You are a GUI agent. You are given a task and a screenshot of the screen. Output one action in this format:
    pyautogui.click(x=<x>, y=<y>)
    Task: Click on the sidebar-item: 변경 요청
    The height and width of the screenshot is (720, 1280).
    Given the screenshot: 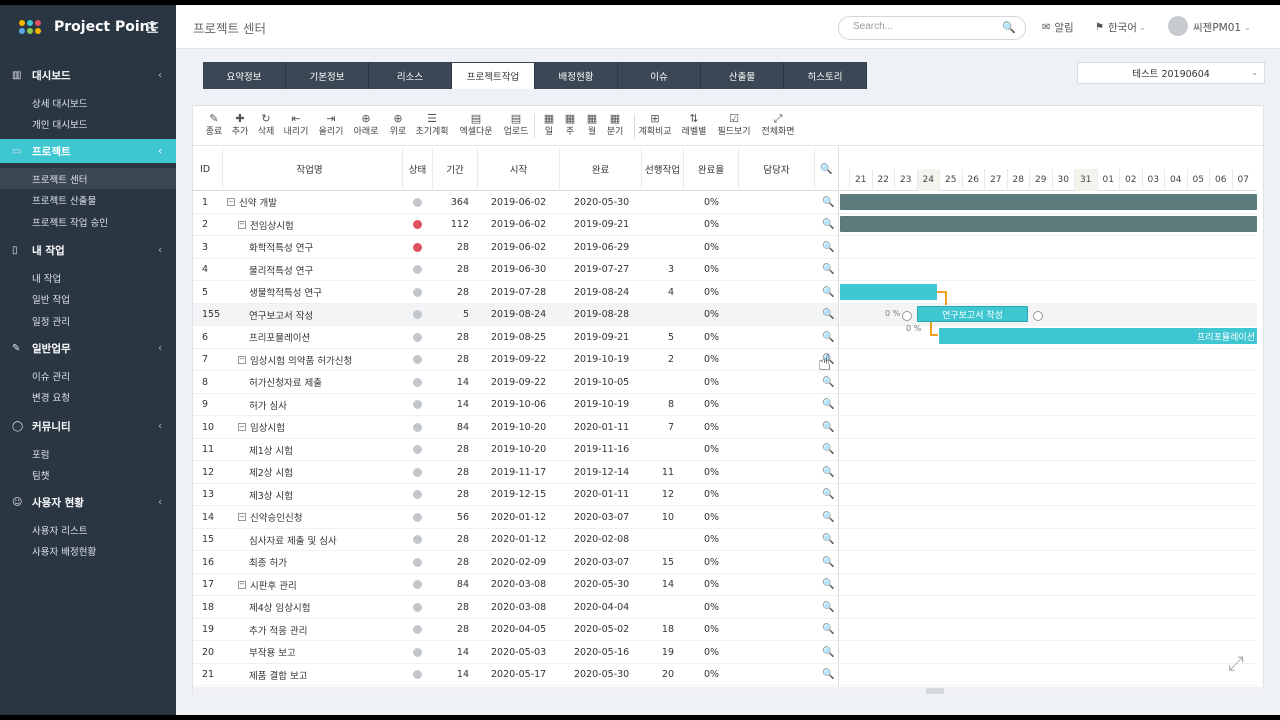 What is the action you would take?
    pyautogui.click(x=88, y=397)
    